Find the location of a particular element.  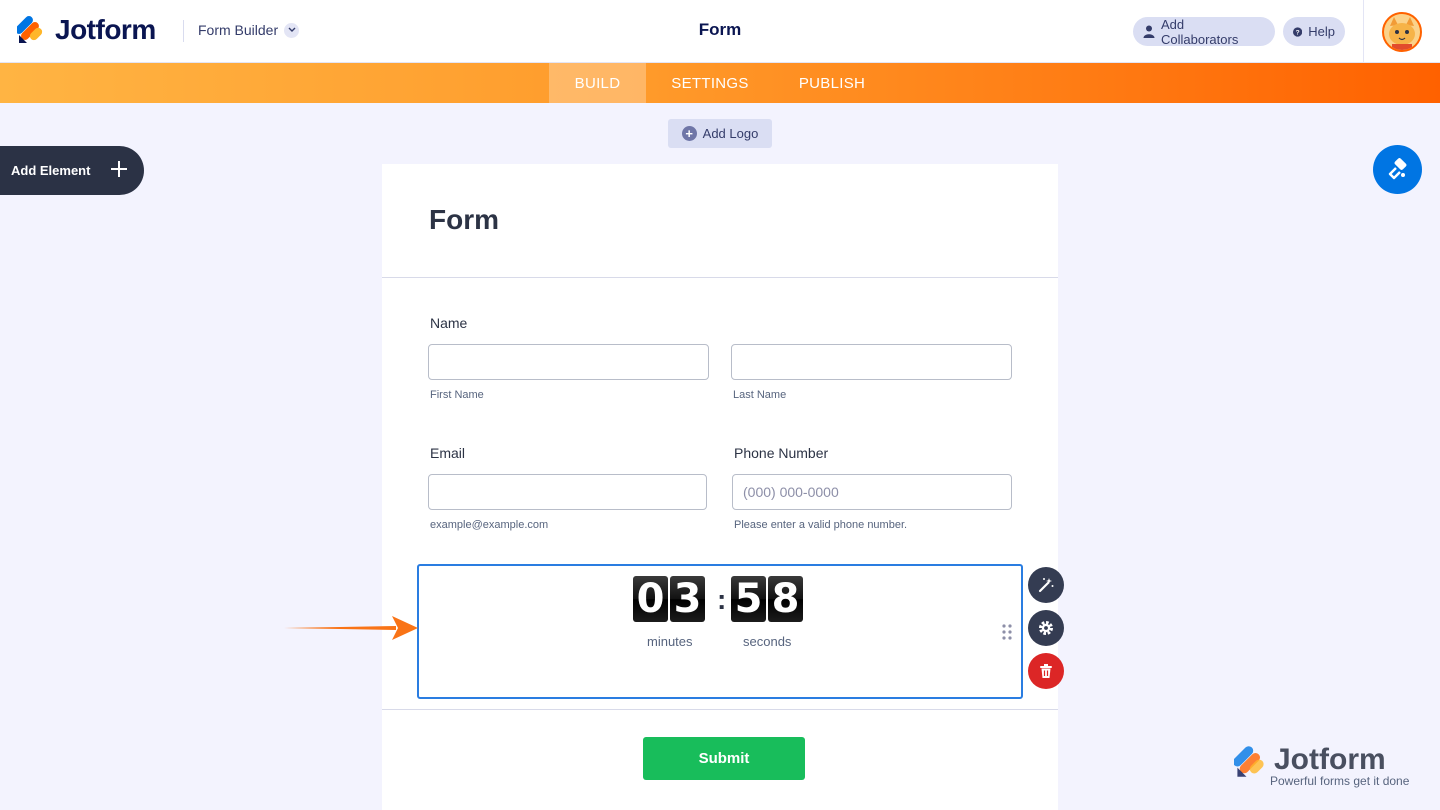

phone-input: (000) 000-0000 is located at coordinates (872, 492).